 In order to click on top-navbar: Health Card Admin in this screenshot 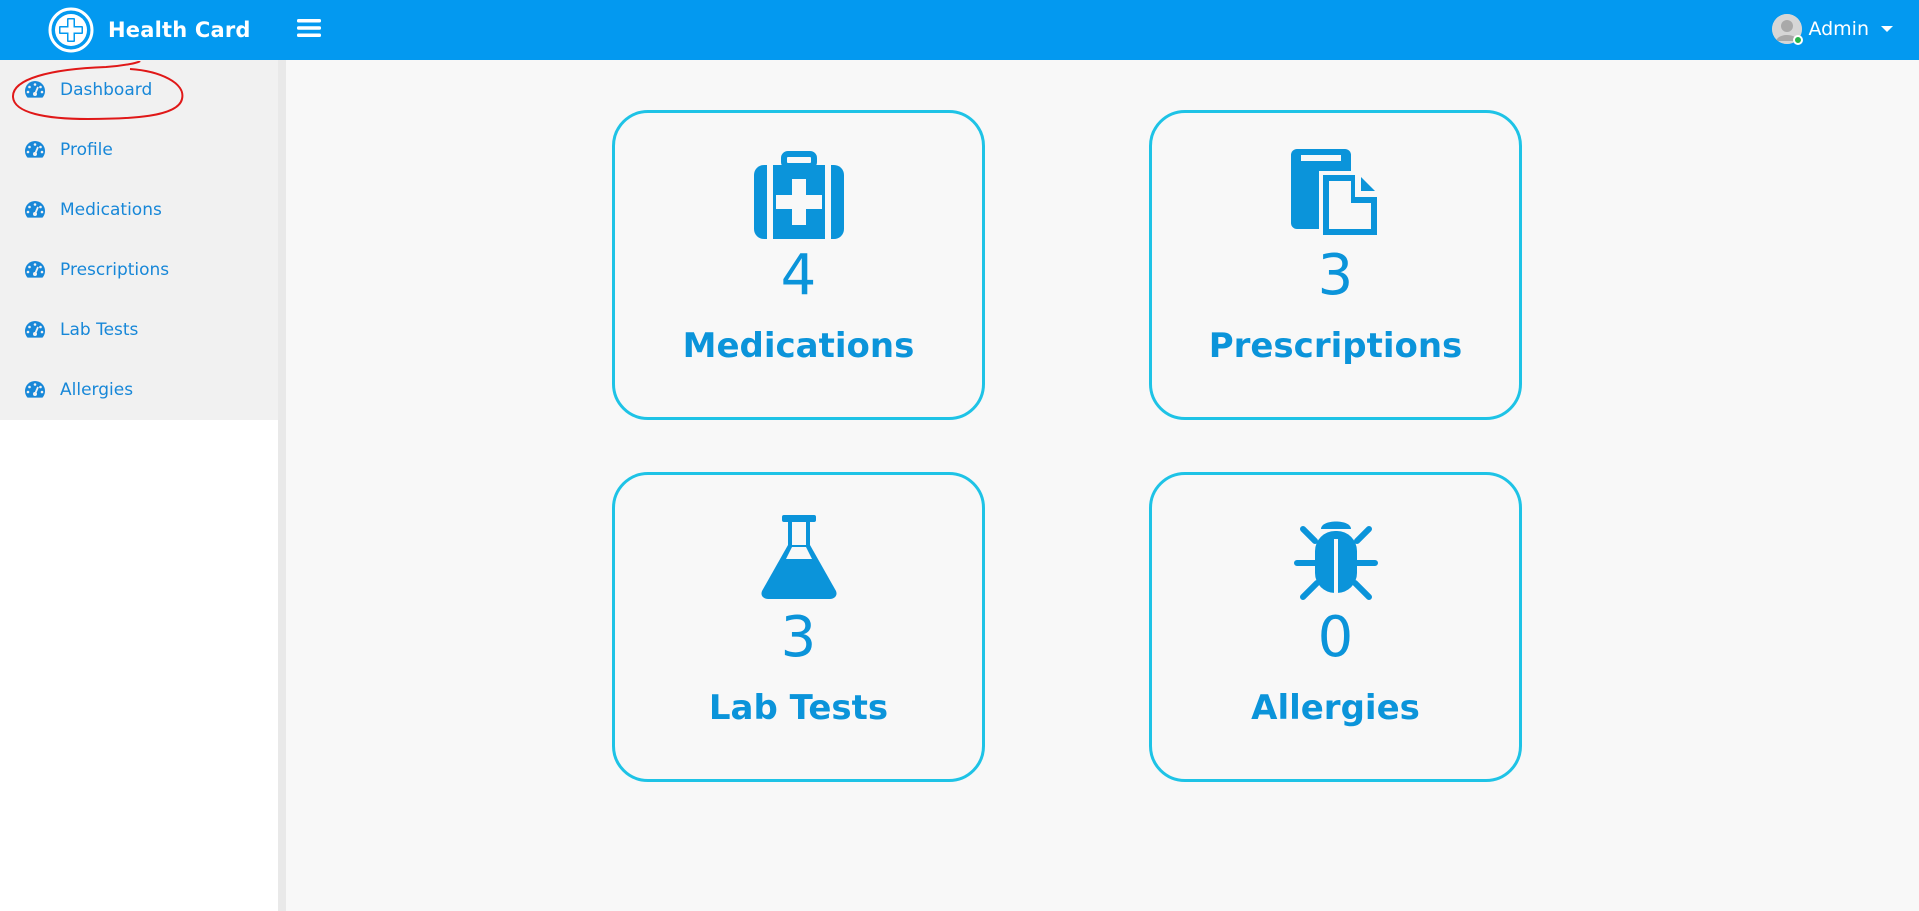, I will do `click(959, 30)`.